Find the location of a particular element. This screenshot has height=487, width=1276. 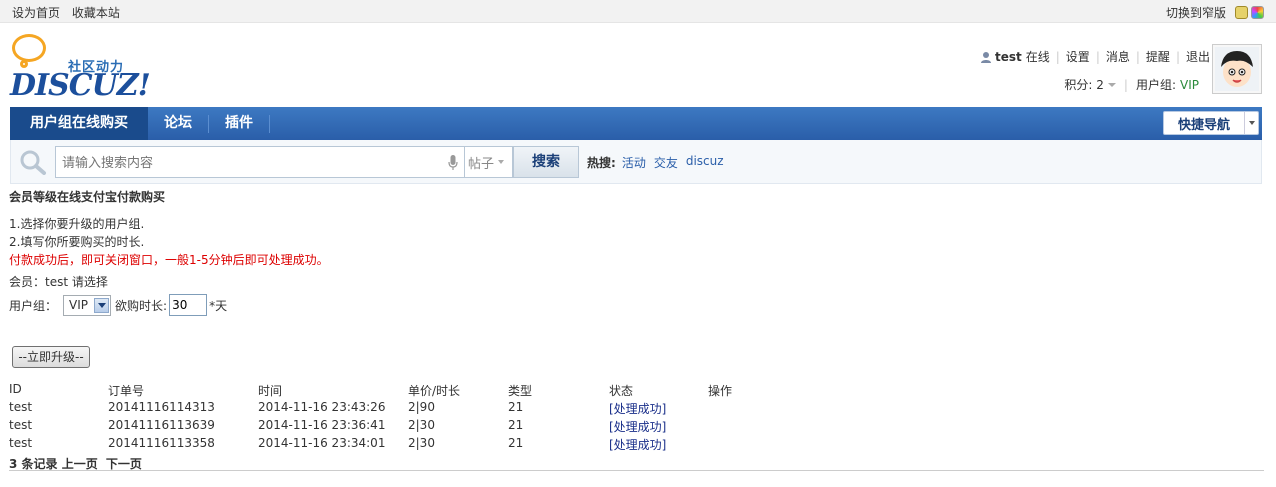

avatar-face-icon is located at coordinates (1237, 69).